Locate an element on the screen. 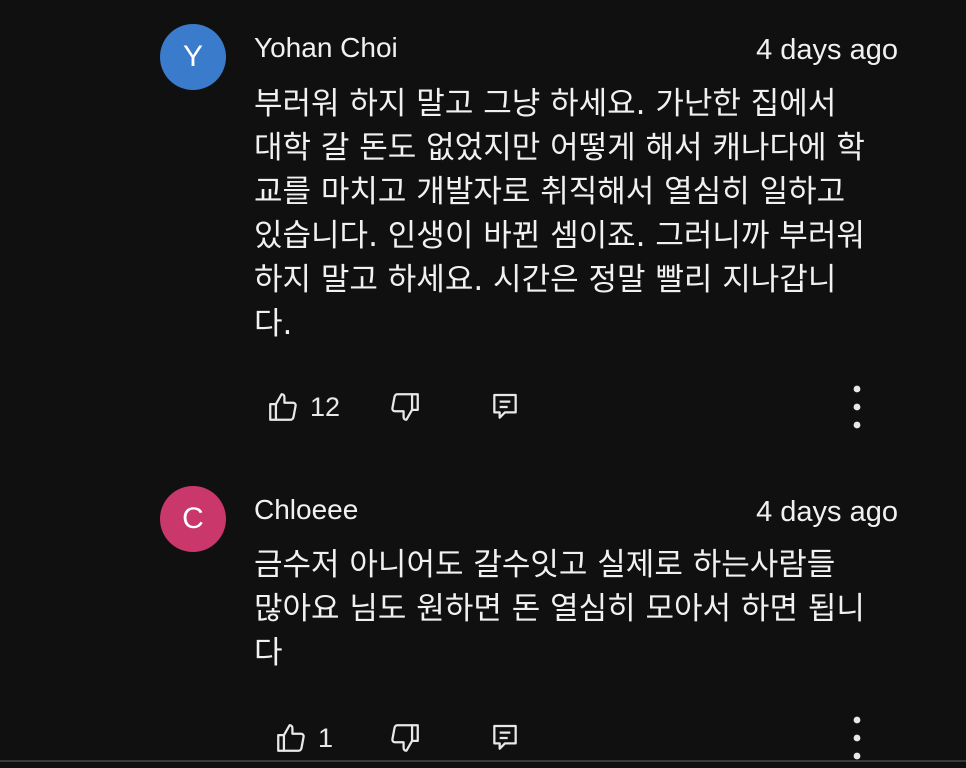 The height and width of the screenshot is (768, 966). avatar: C is located at coordinates (193, 519).